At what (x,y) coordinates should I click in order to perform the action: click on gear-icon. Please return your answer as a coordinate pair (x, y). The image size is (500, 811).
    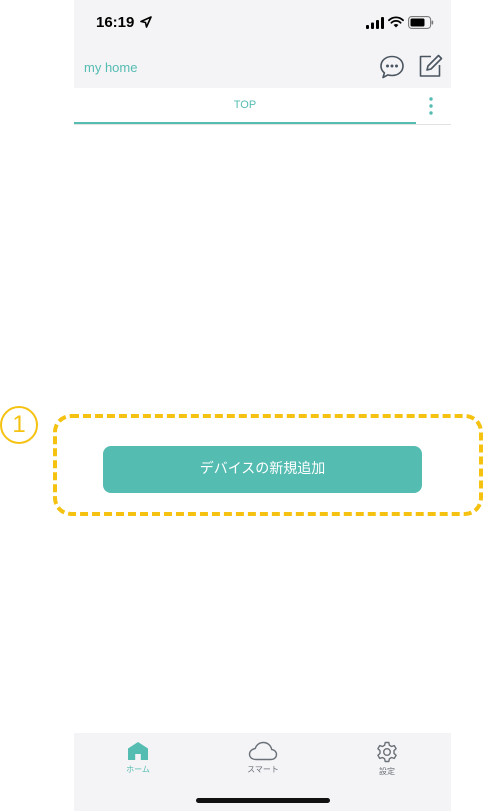
    Looking at the image, I should click on (387, 752).